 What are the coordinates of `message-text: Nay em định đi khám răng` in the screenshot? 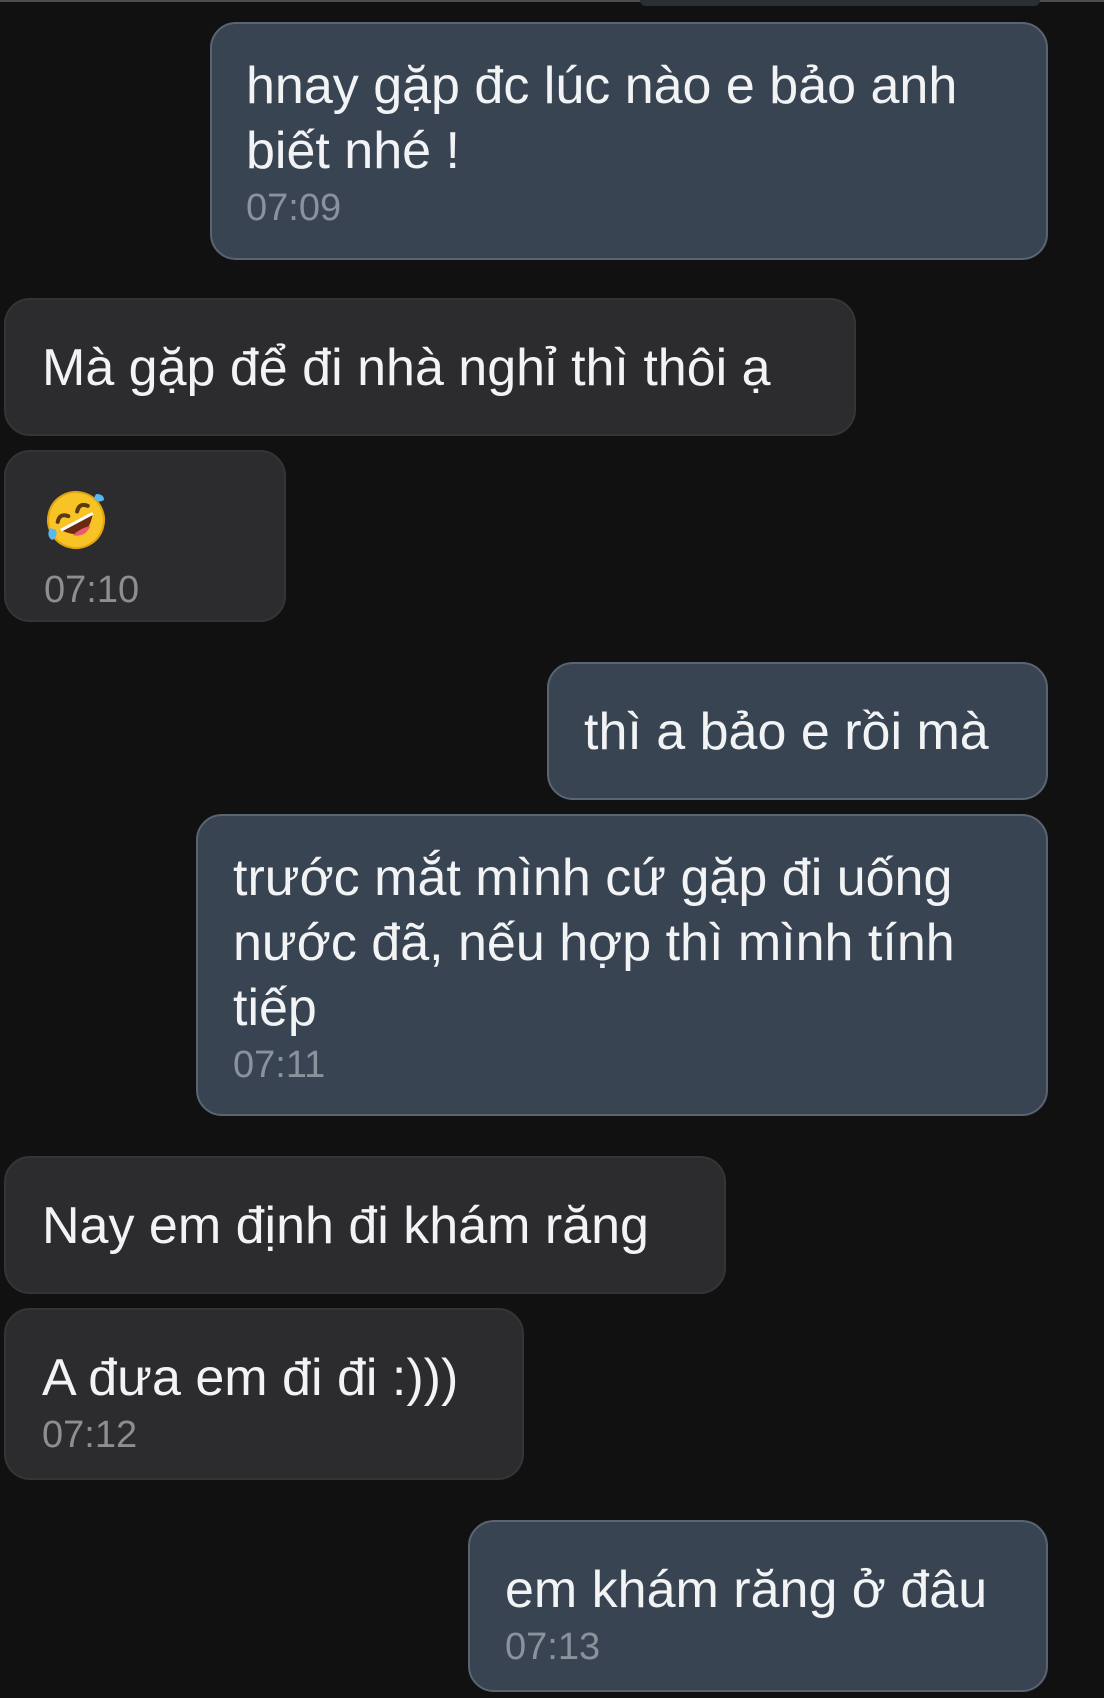 It's located at (345, 1226).